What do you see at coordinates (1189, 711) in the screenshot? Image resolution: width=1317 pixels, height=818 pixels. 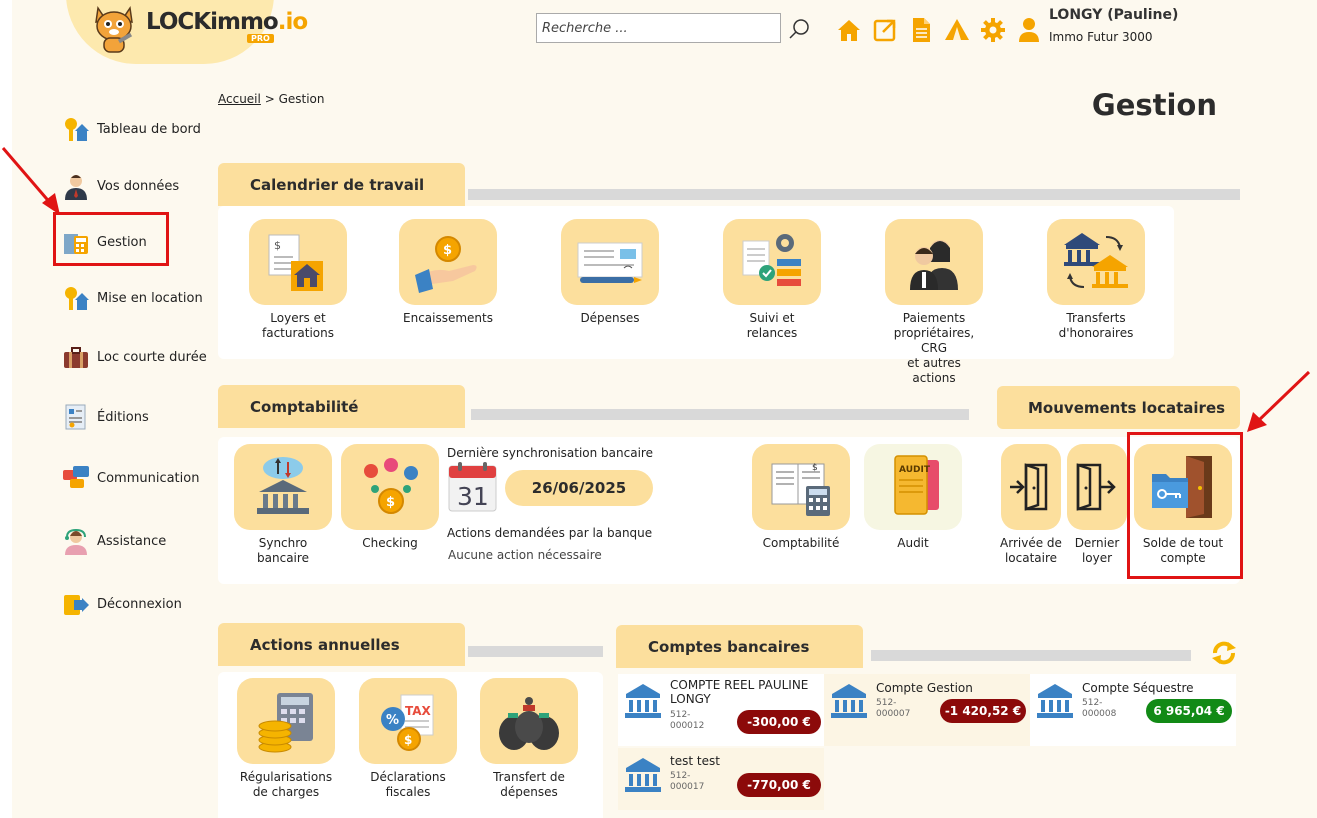 I see `account-balance: 6 965,04 €` at bounding box center [1189, 711].